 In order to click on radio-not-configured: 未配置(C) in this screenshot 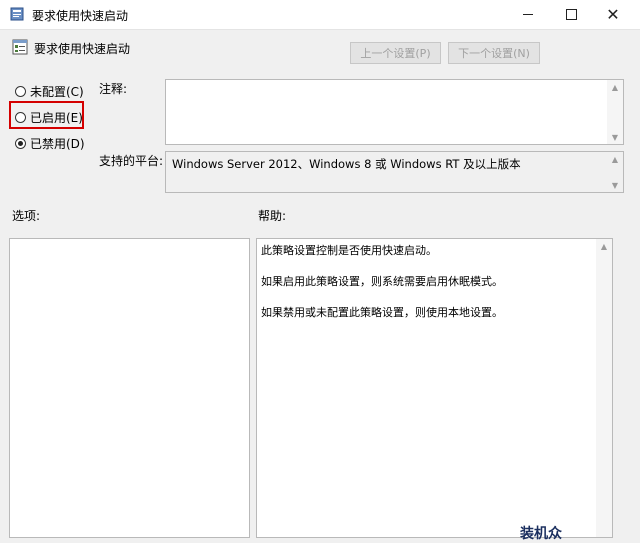, I will do `click(49, 91)`.